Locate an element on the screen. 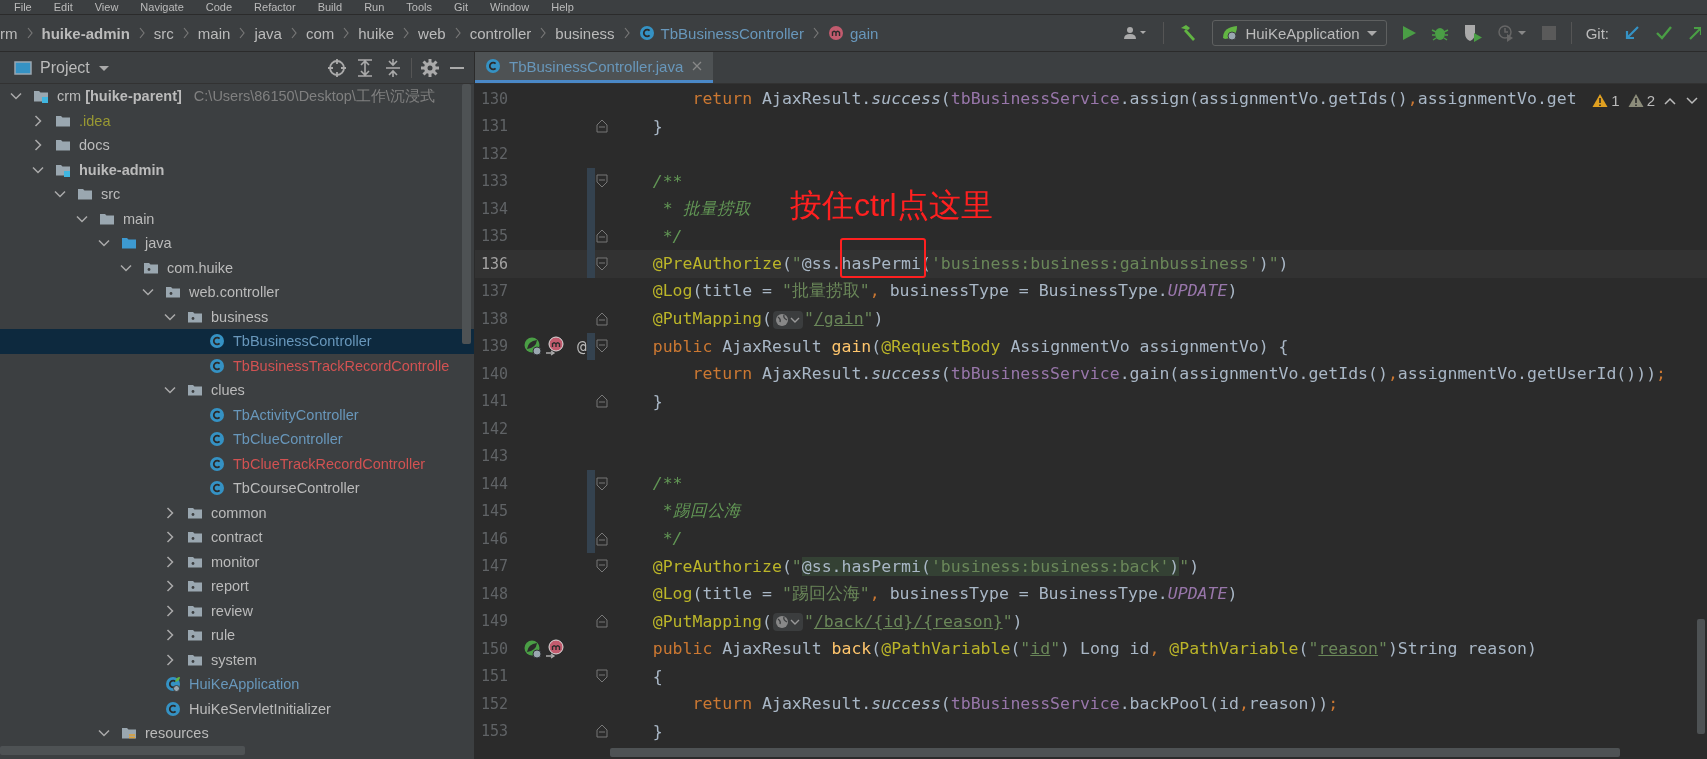 The image size is (1707, 759). menu-item: Edit is located at coordinates (63, 7).